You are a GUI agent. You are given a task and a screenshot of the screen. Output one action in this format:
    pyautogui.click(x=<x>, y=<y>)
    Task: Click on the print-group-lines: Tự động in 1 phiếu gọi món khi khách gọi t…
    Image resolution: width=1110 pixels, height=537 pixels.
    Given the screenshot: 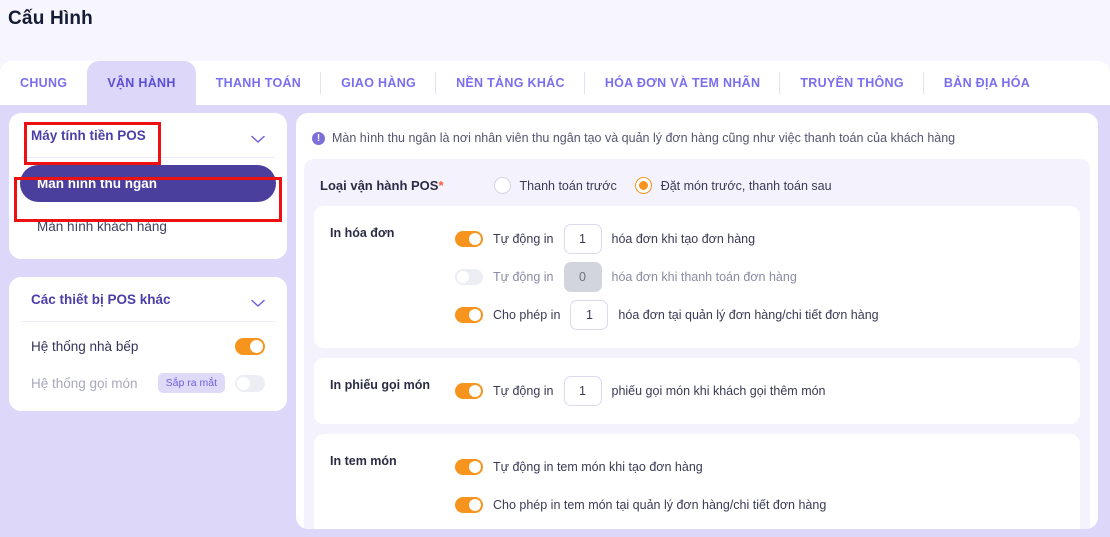 What is the action you would take?
    pyautogui.click(x=759, y=391)
    